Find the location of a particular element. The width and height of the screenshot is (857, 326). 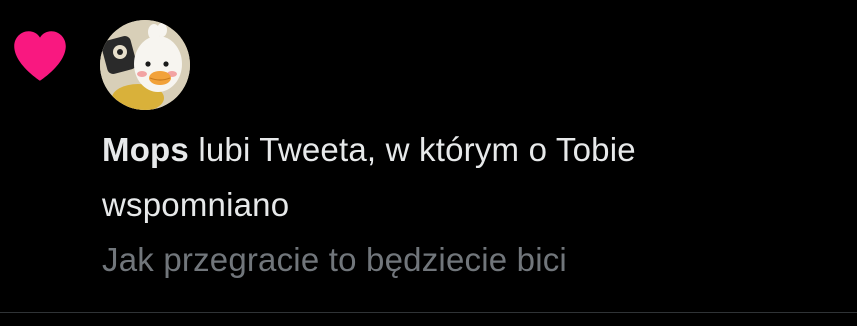

actor-name: Mops is located at coordinates (145, 149).